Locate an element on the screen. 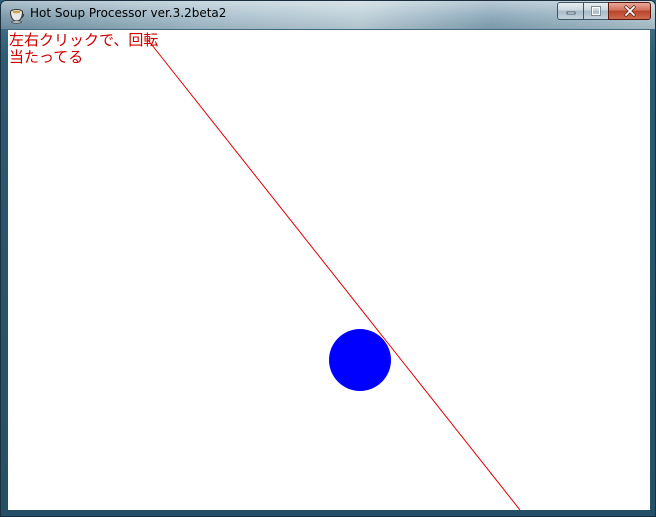  minimize-icon is located at coordinates (570, 13).